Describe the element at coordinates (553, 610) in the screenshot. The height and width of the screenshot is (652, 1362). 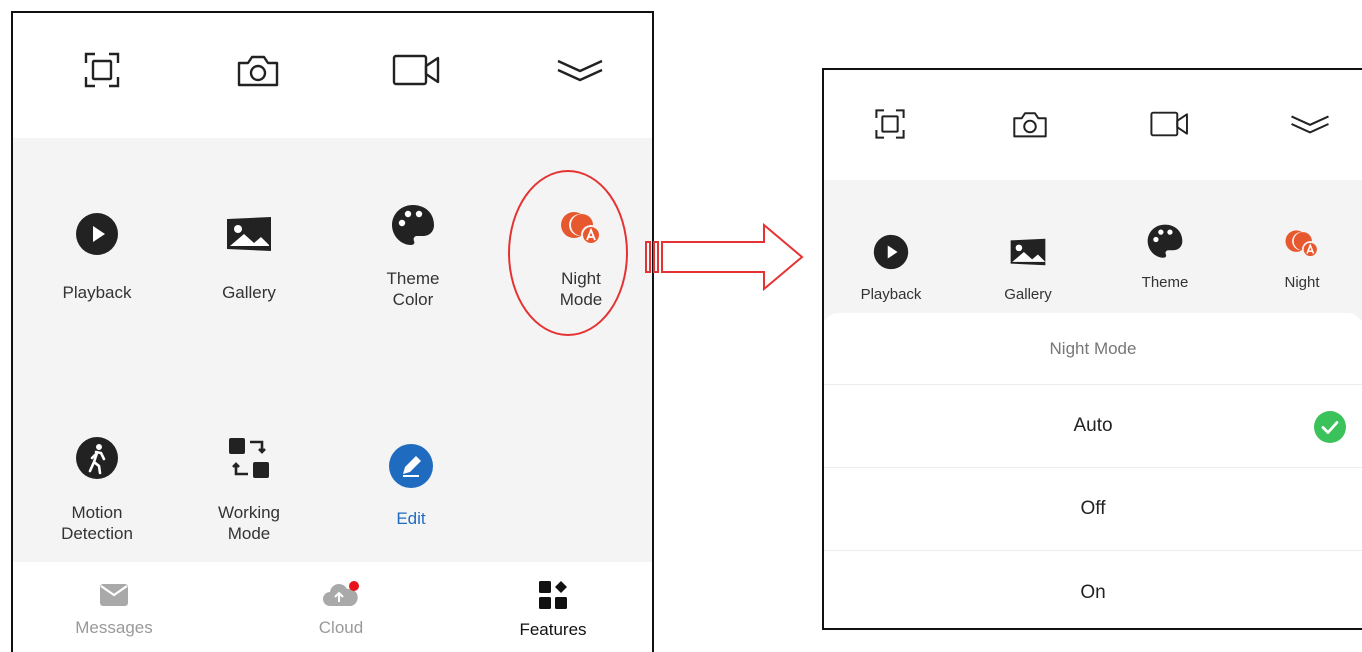
I see `nav-features: Features` at that location.